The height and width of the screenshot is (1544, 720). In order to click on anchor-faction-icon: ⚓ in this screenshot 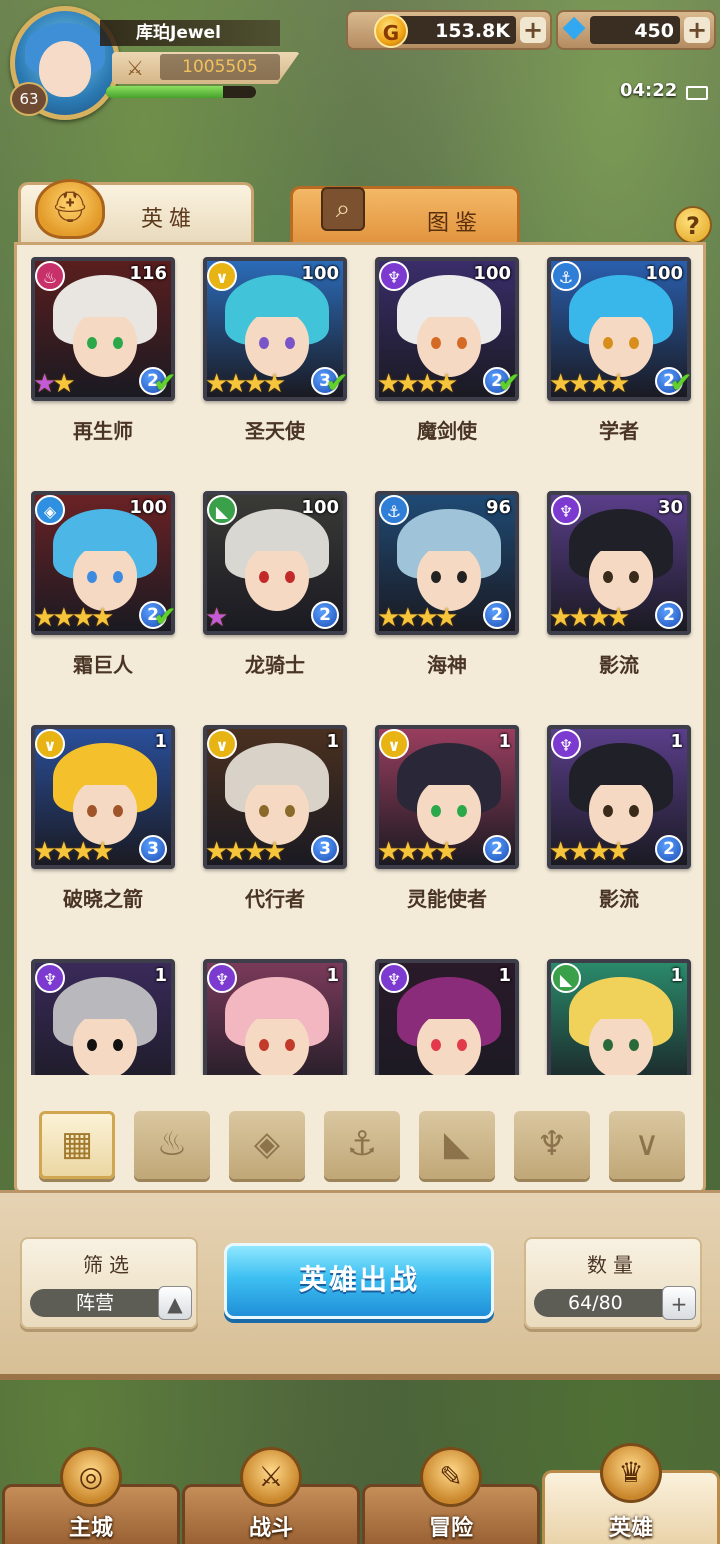, I will do `click(362, 1145)`.